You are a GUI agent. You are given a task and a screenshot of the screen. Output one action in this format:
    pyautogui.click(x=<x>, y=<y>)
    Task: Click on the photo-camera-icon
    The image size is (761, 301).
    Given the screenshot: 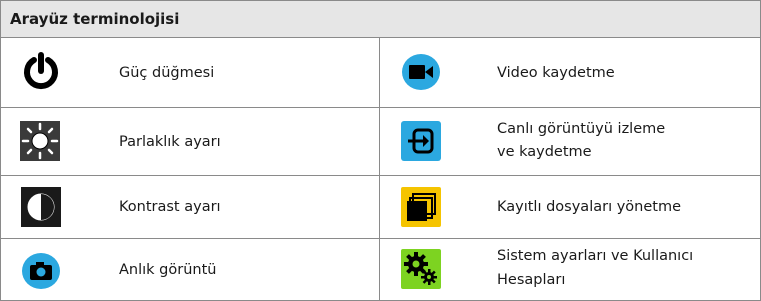 What is the action you would take?
    pyautogui.click(x=41, y=271)
    